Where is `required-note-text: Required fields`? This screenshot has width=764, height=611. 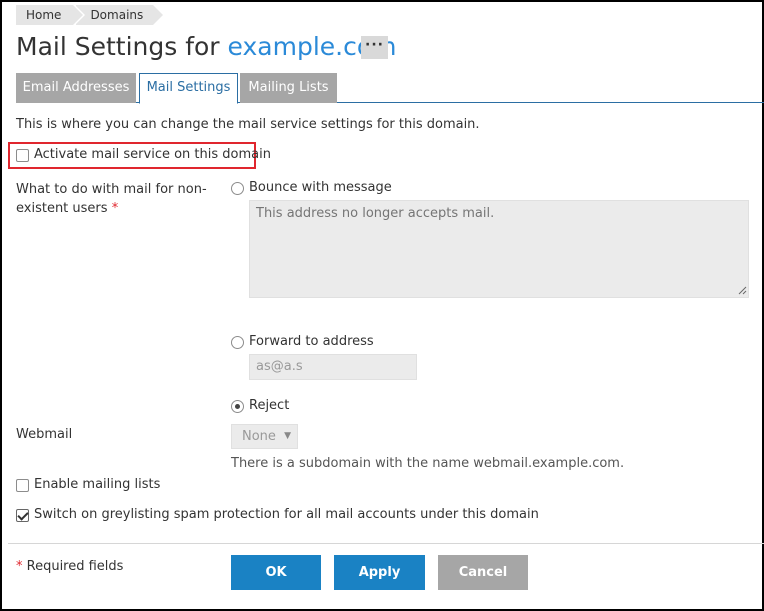
required-note-text: Required fields is located at coordinates (73, 566).